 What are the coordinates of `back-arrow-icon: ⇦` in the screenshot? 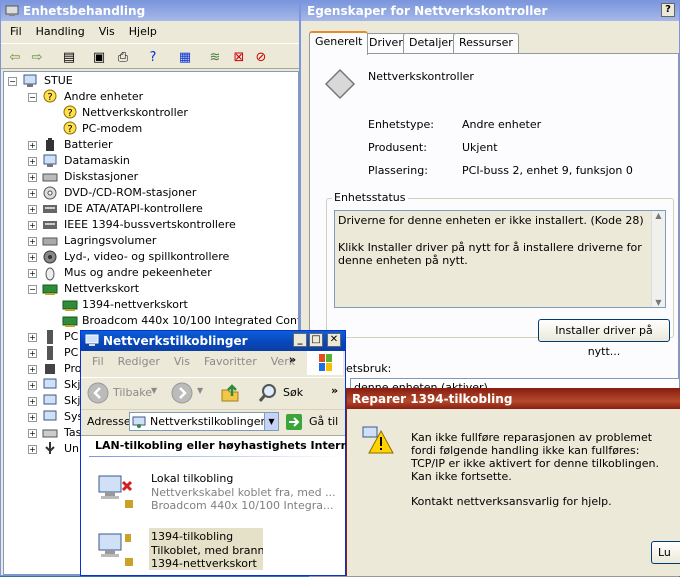 It's located at (15, 57).